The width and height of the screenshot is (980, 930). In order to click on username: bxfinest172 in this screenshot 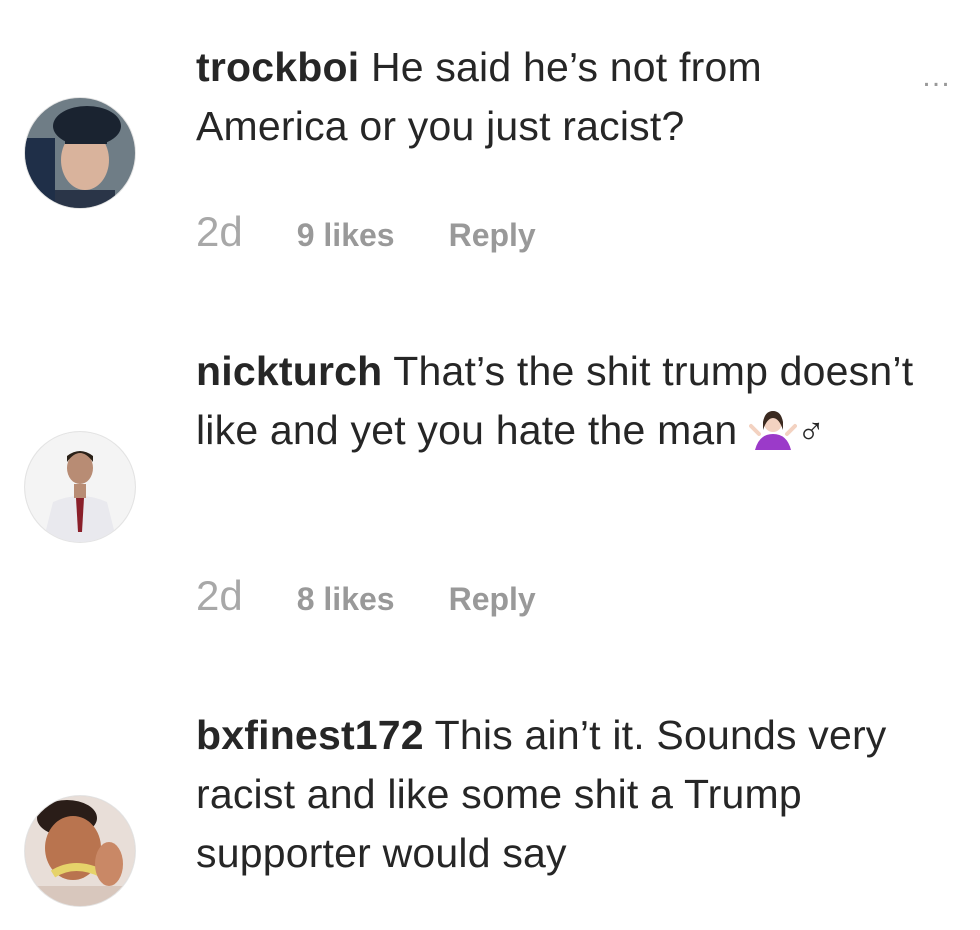, I will do `click(310, 735)`.